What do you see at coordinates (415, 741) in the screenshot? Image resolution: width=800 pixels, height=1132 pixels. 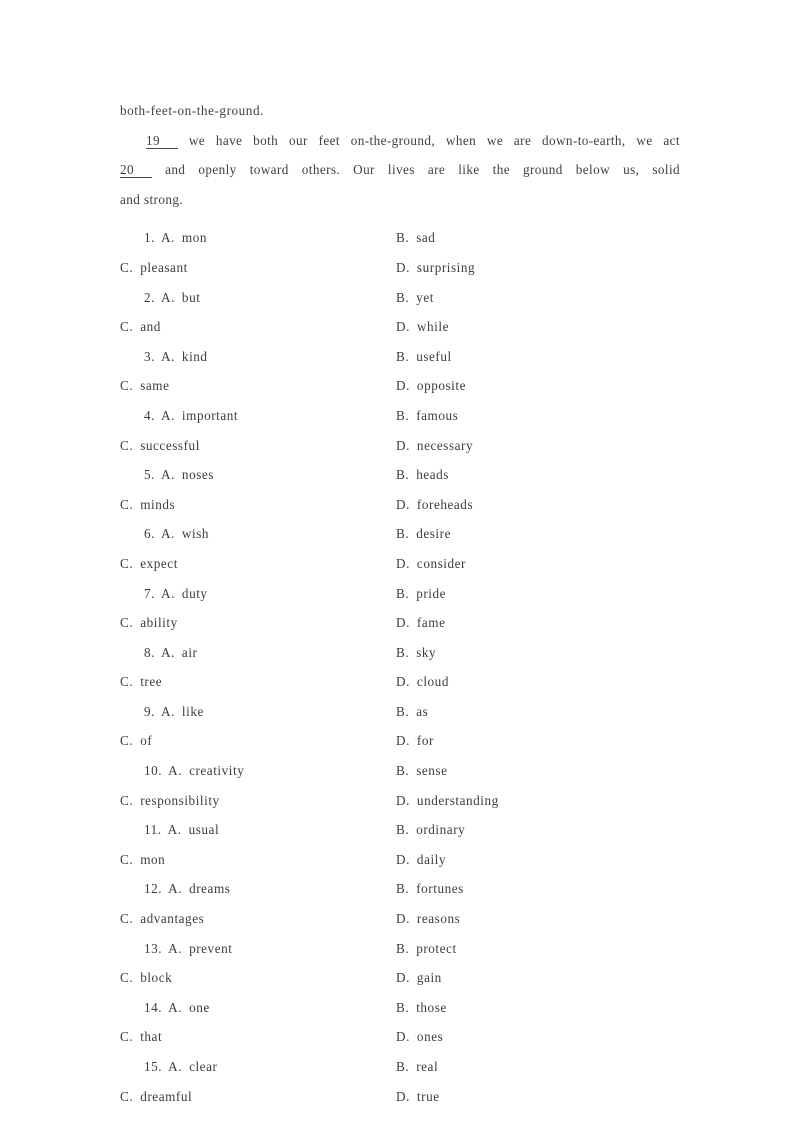 I see `option-choice-d: D. for` at bounding box center [415, 741].